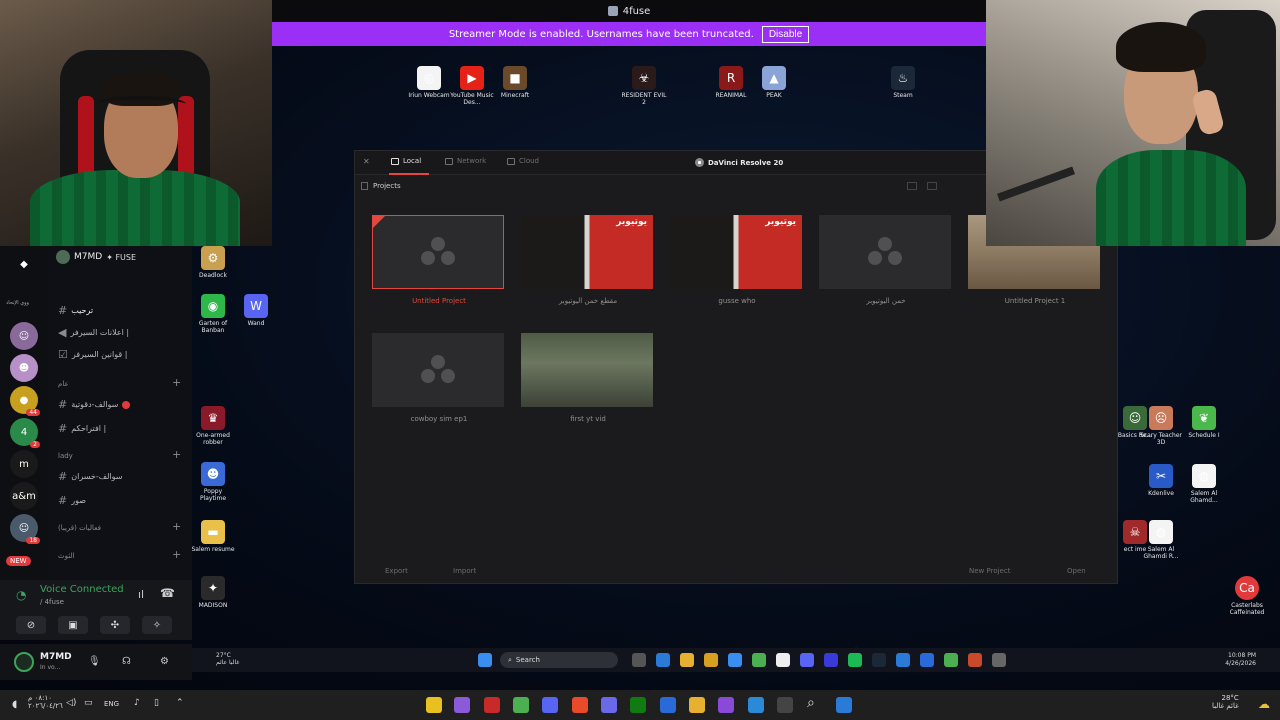  What do you see at coordinates (756, 705) in the screenshot?
I see `otb-edge-icon` at bounding box center [756, 705].